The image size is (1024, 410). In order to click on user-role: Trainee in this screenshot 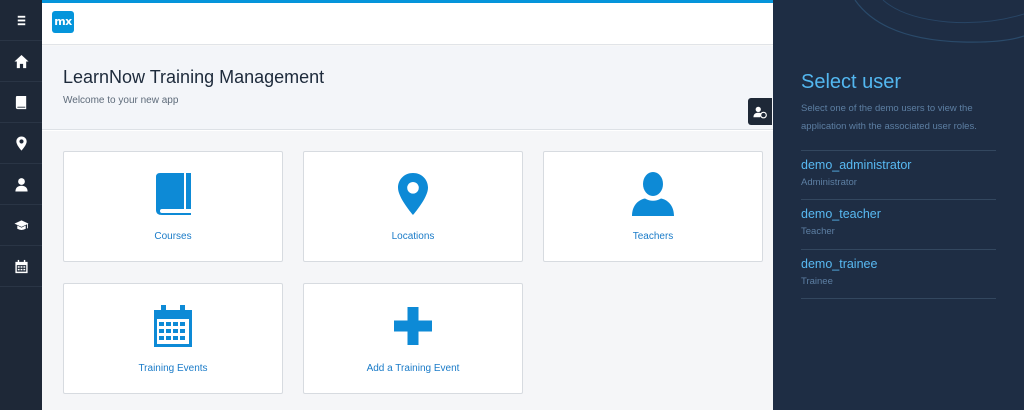, I will do `click(817, 281)`.